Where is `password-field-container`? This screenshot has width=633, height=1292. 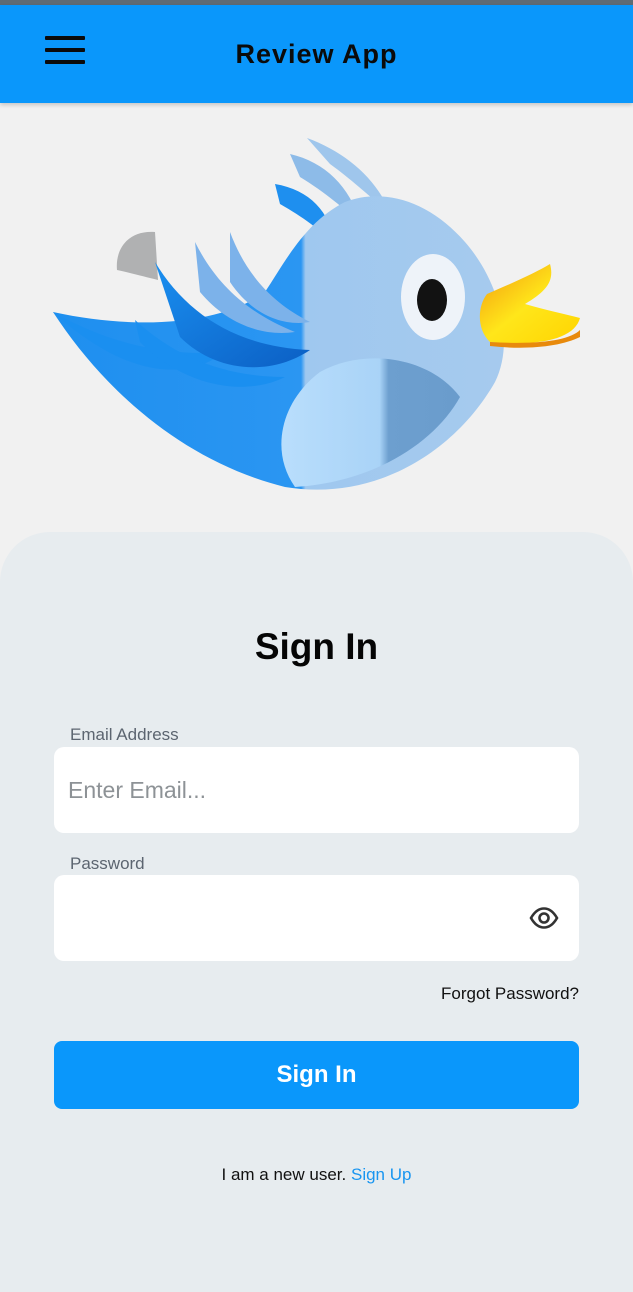 password-field-container is located at coordinates (316, 918).